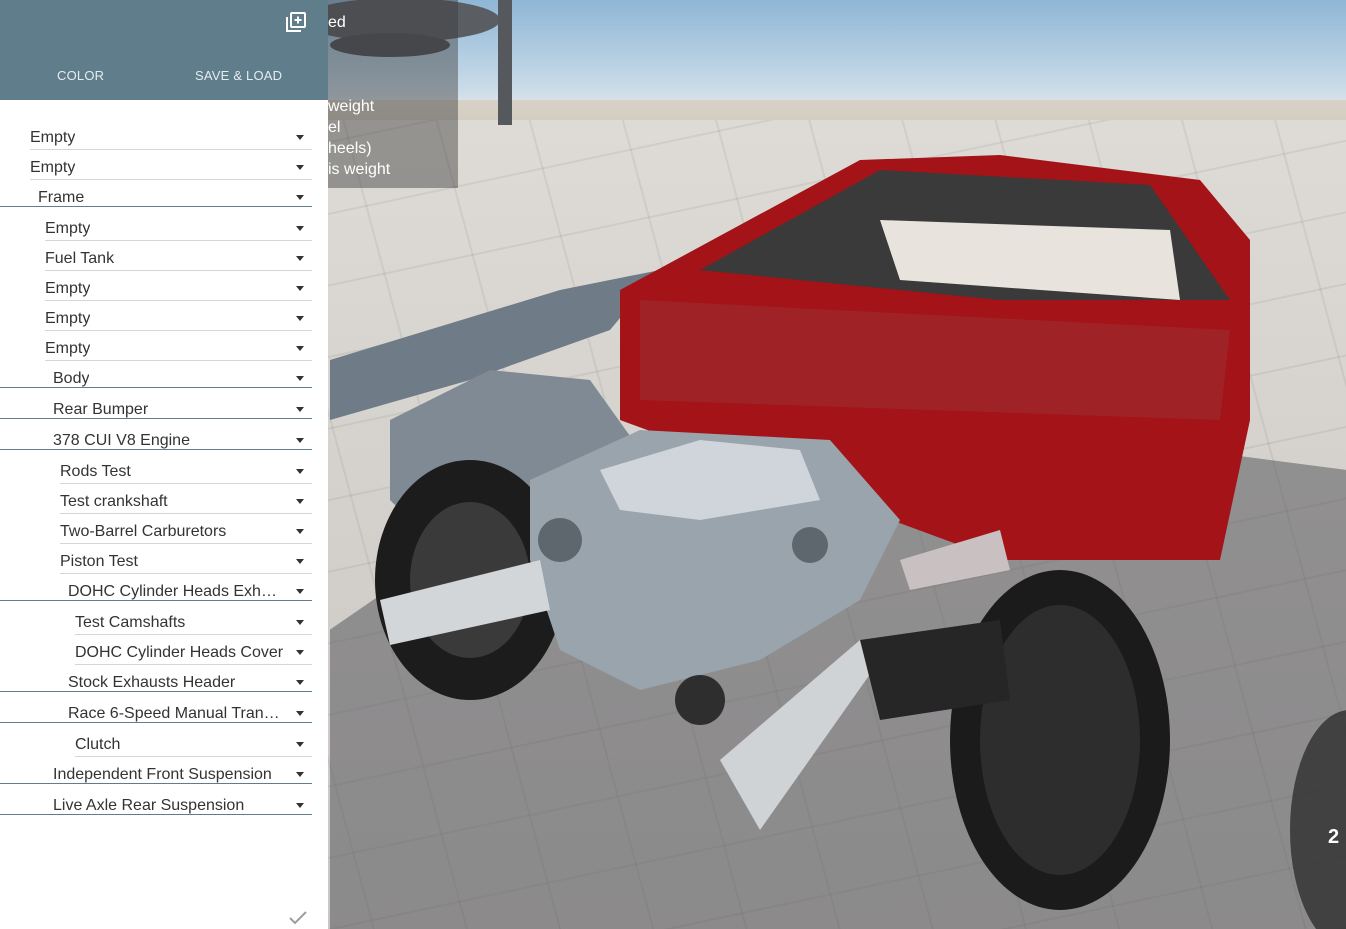  What do you see at coordinates (193, 743) in the screenshot?
I see `part-slot-select: Clutch` at bounding box center [193, 743].